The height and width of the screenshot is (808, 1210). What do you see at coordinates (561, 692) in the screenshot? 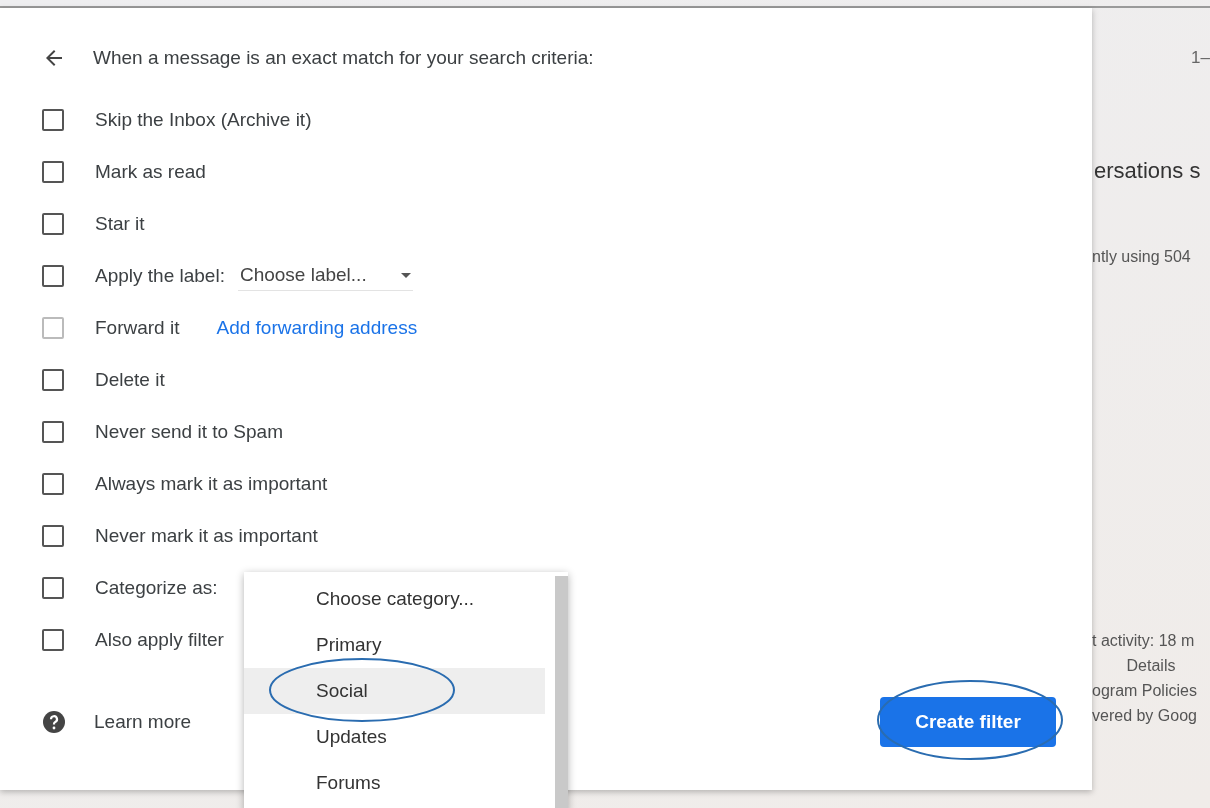
I see `scrollbar` at bounding box center [561, 692].